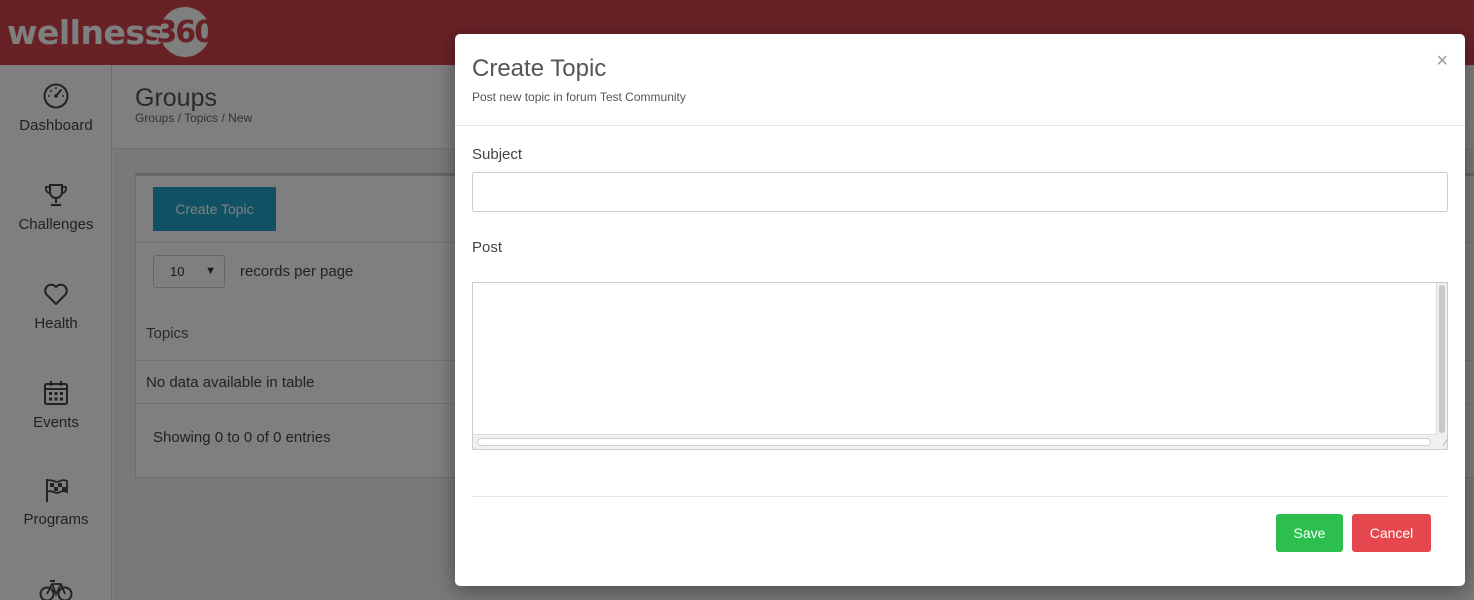  What do you see at coordinates (1391, 533) in the screenshot?
I see `cancel-button: Cancel` at bounding box center [1391, 533].